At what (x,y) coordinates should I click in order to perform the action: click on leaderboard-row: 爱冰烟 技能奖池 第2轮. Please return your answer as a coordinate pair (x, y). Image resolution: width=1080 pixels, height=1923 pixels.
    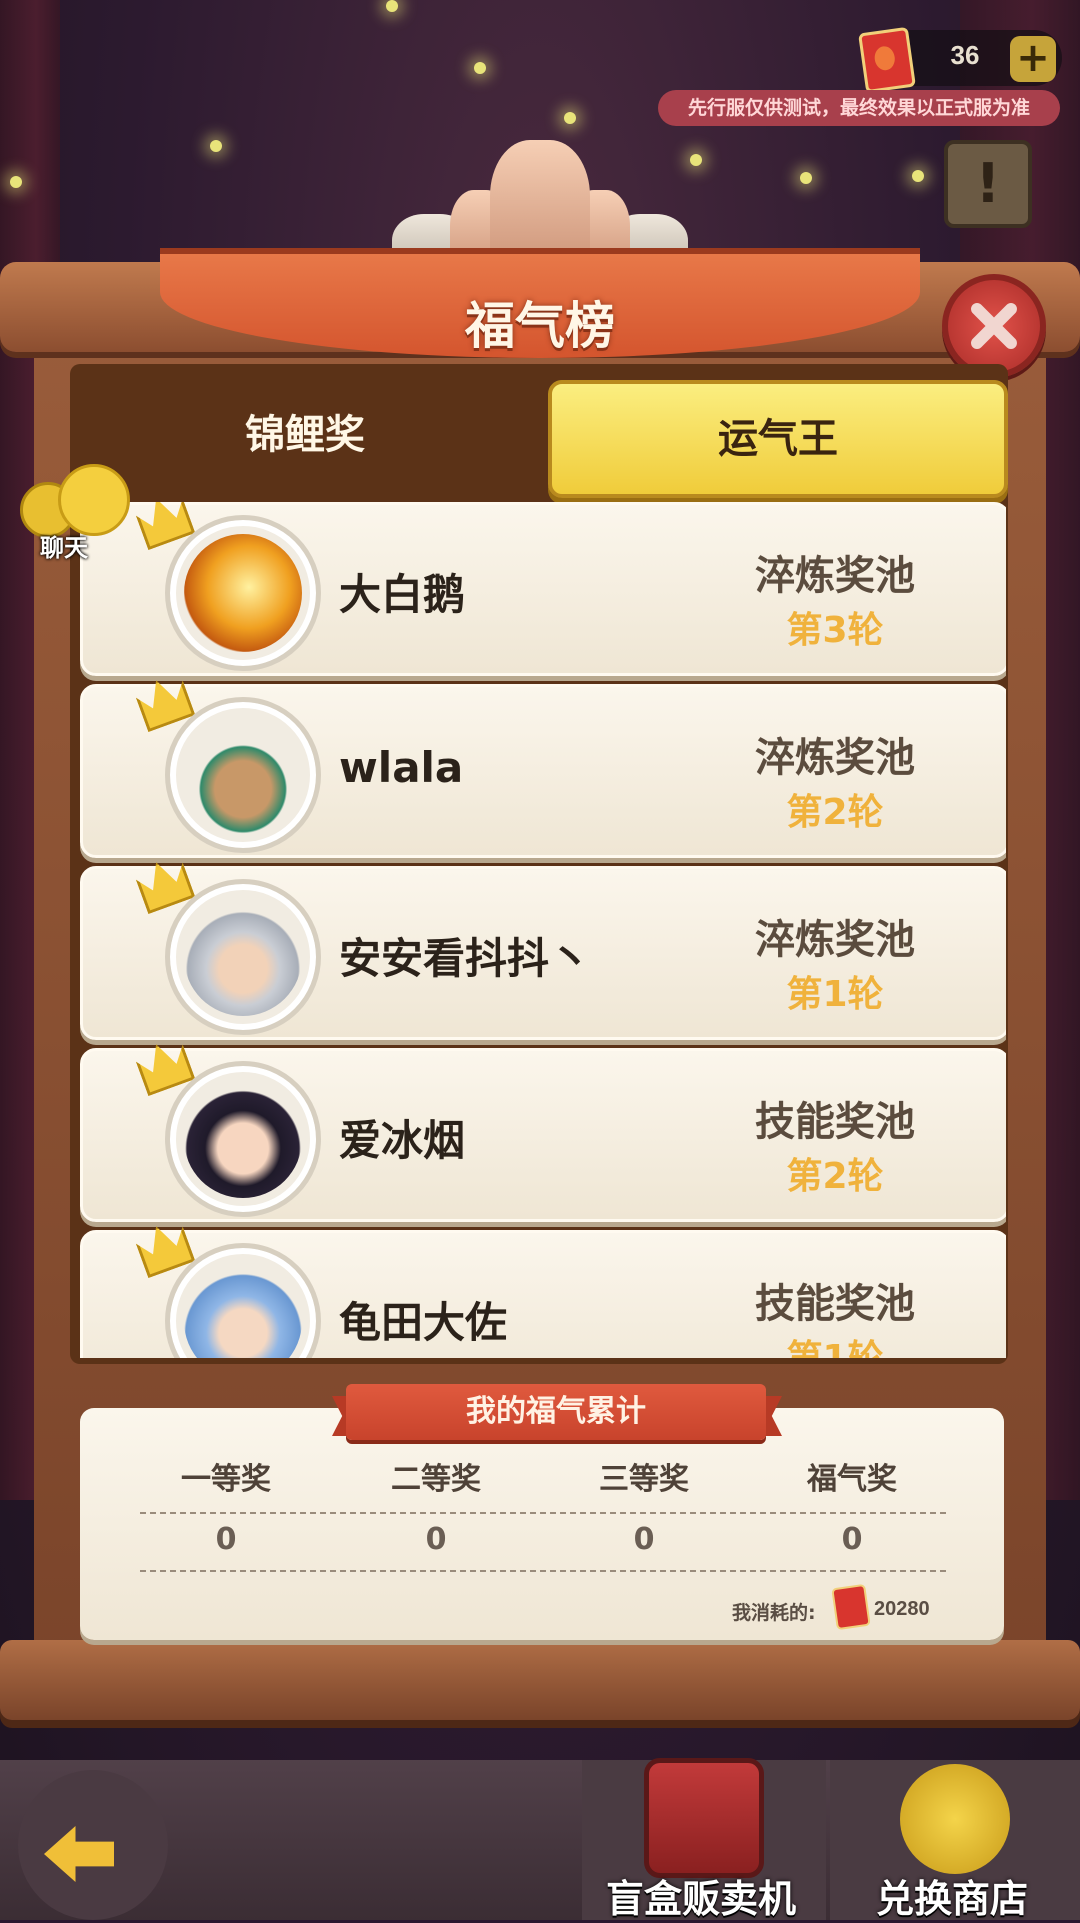
    Looking at the image, I should click on (543, 1135).